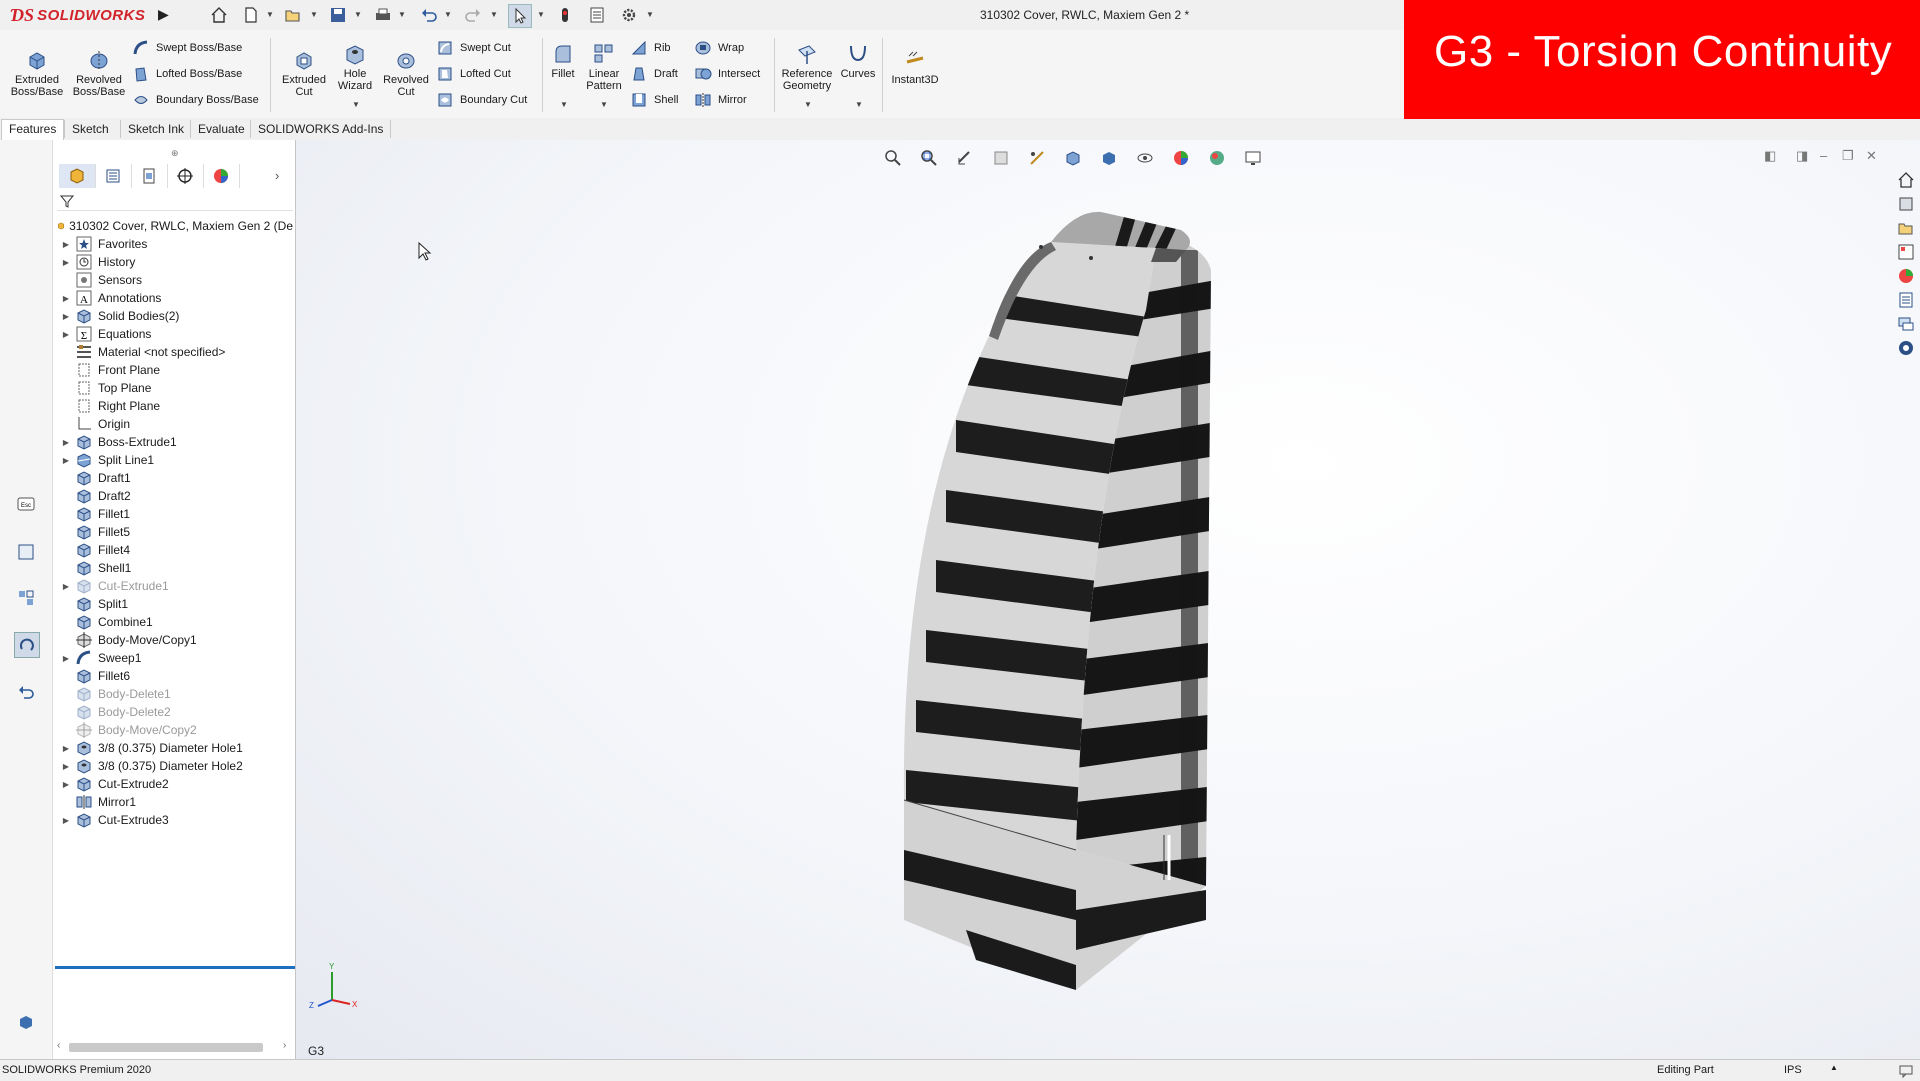  What do you see at coordinates (173, 730) in the screenshot?
I see `feature-tree-node: Body-Move/Copy2` at bounding box center [173, 730].